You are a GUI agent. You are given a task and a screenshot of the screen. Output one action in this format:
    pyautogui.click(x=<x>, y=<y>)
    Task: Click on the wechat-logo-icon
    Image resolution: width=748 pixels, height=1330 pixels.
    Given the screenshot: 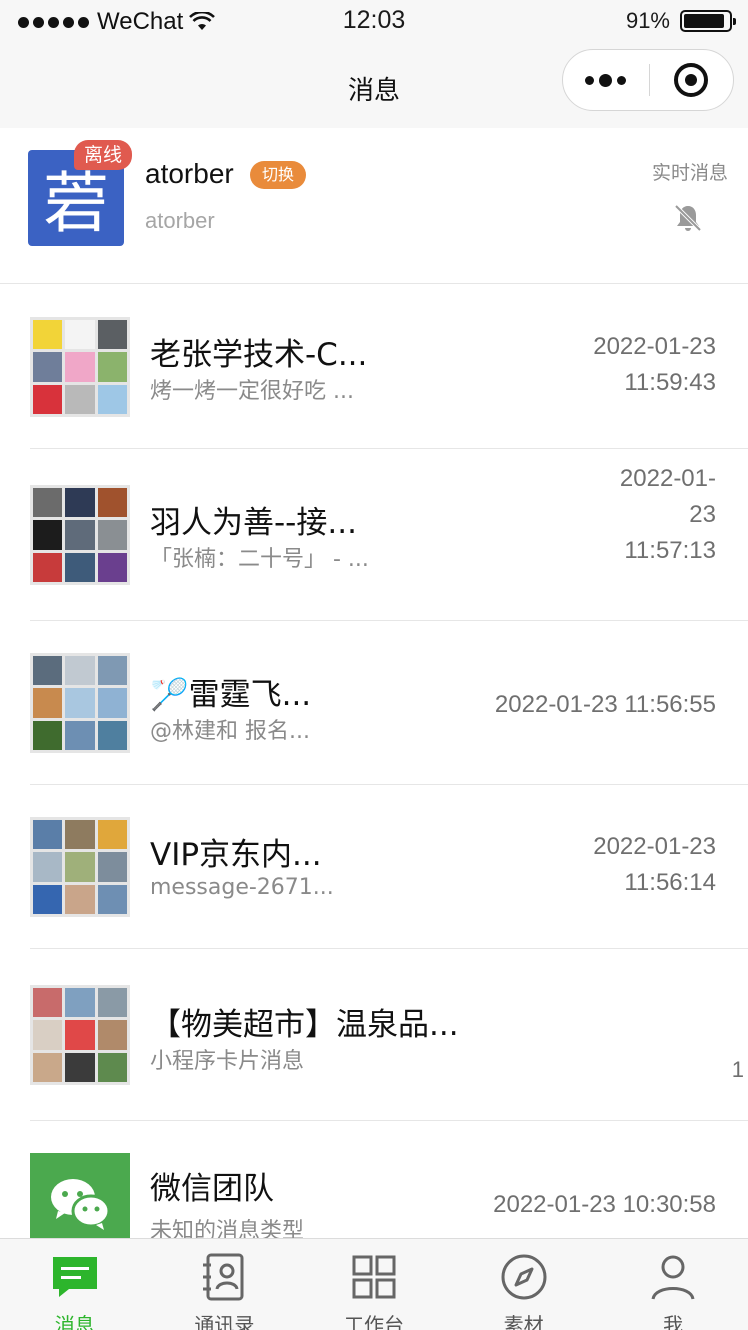 What is the action you would take?
    pyautogui.click(x=81, y=1204)
    